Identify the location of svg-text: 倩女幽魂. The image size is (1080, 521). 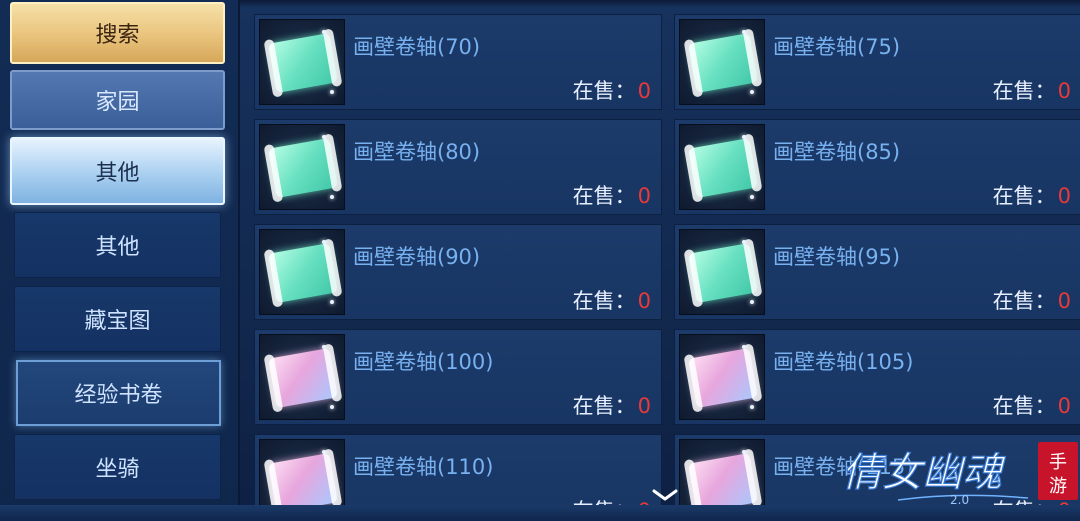
(924, 473).